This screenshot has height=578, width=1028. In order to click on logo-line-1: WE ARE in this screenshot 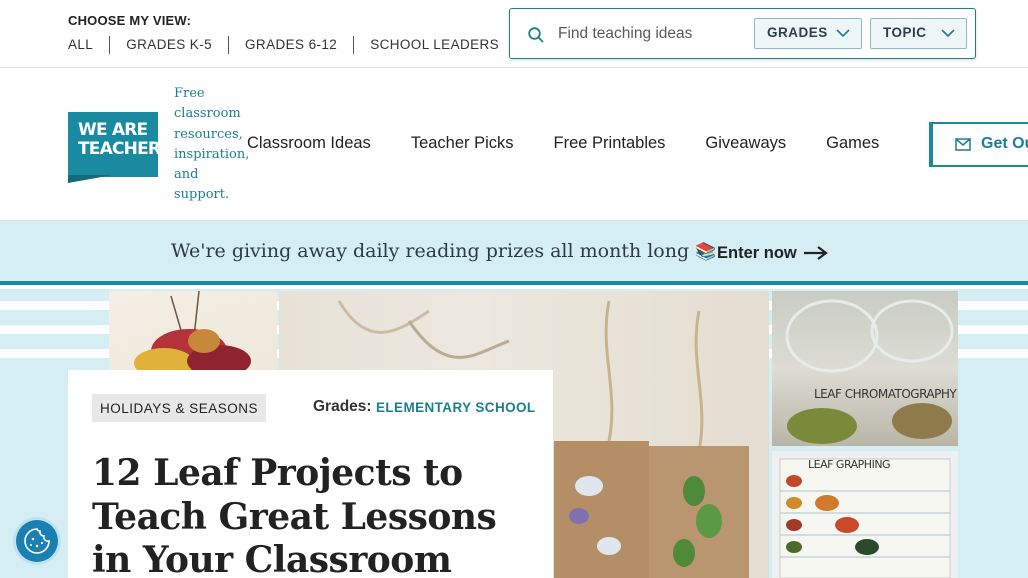, I will do `click(113, 130)`.